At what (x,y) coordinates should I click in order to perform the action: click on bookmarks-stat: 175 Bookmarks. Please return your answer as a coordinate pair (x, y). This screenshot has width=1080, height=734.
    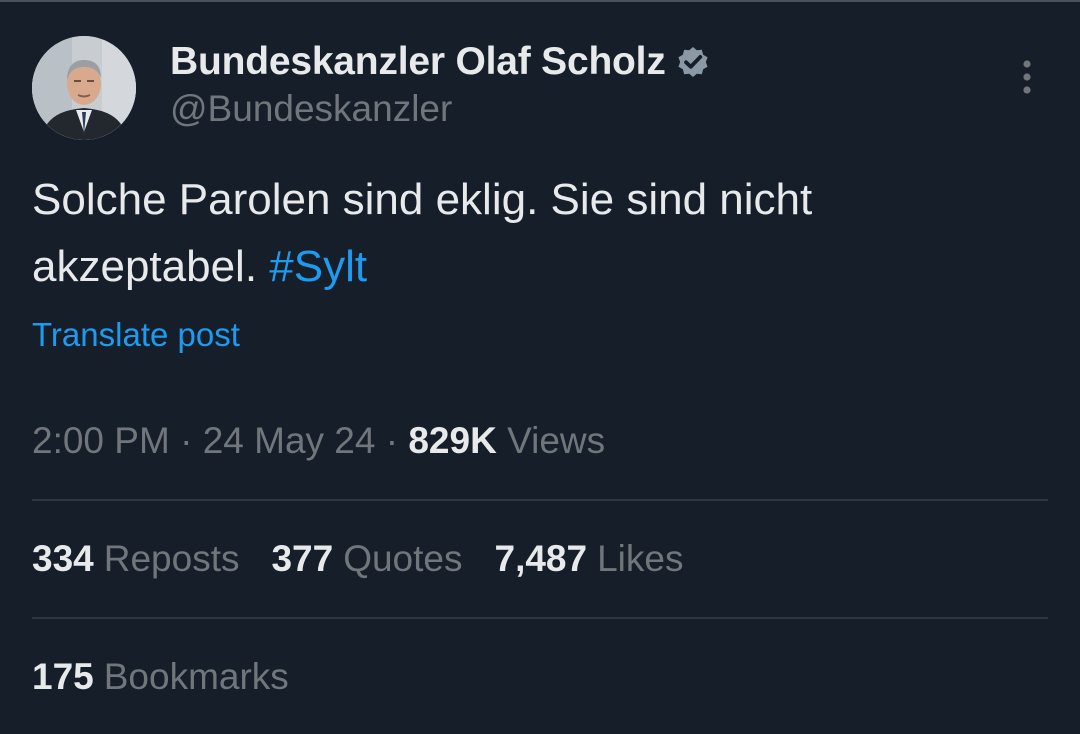
    Looking at the image, I should click on (160, 677).